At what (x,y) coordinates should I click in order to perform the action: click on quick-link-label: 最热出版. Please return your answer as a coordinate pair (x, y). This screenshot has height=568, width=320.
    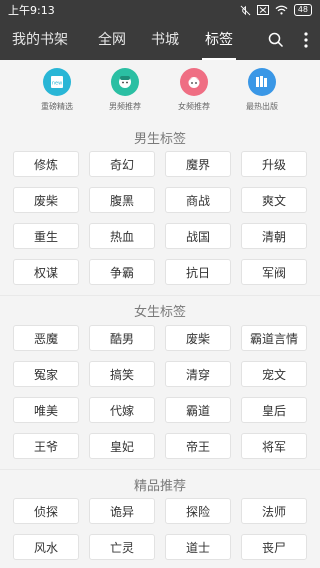
    Looking at the image, I should click on (262, 106).